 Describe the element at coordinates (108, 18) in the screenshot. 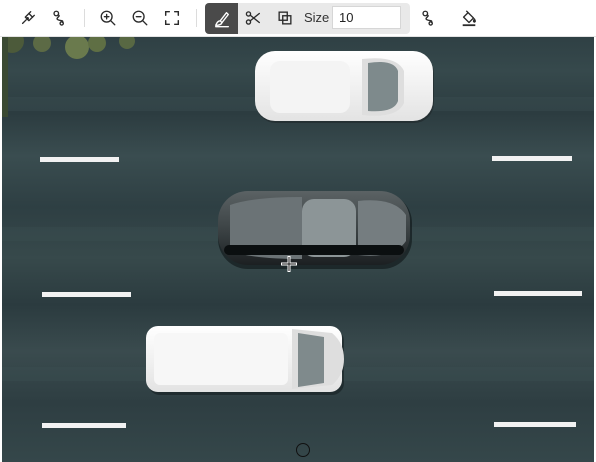

I see `zoom-in-icon` at that location.